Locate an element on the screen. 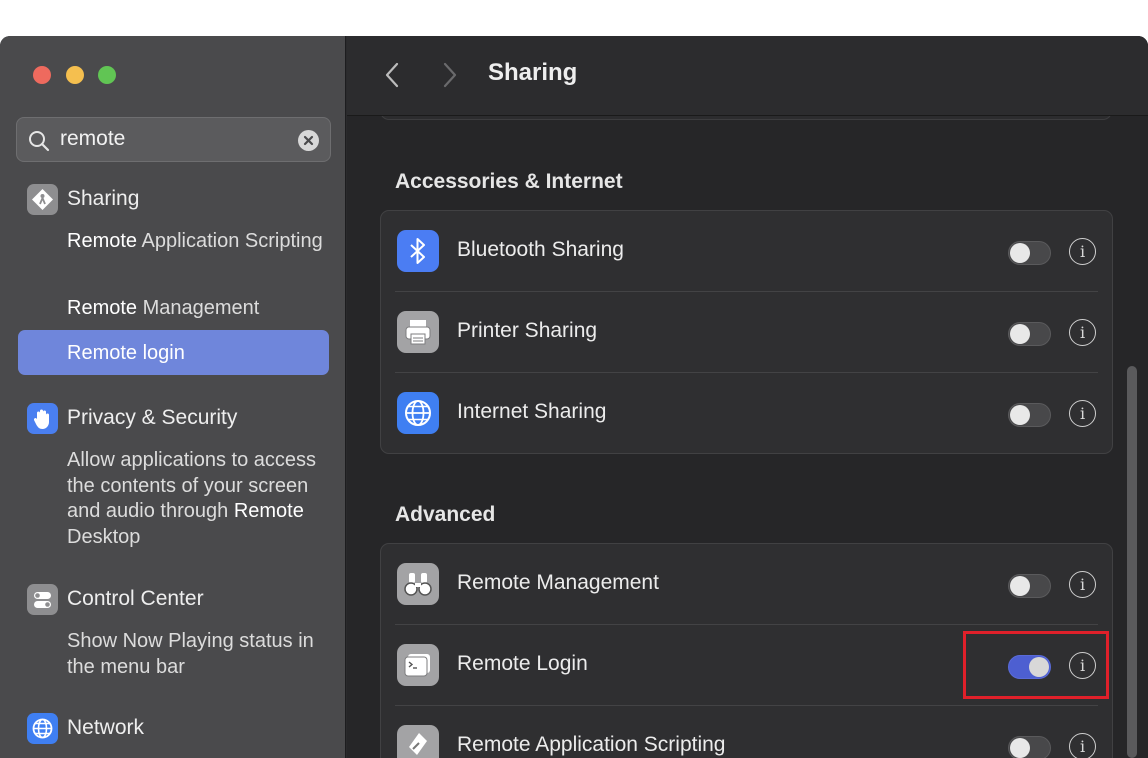 The height and width of the screenshot is (758, 1148). row-printer-sharing: Printer Sharing i is located at coordinates (746, 332).